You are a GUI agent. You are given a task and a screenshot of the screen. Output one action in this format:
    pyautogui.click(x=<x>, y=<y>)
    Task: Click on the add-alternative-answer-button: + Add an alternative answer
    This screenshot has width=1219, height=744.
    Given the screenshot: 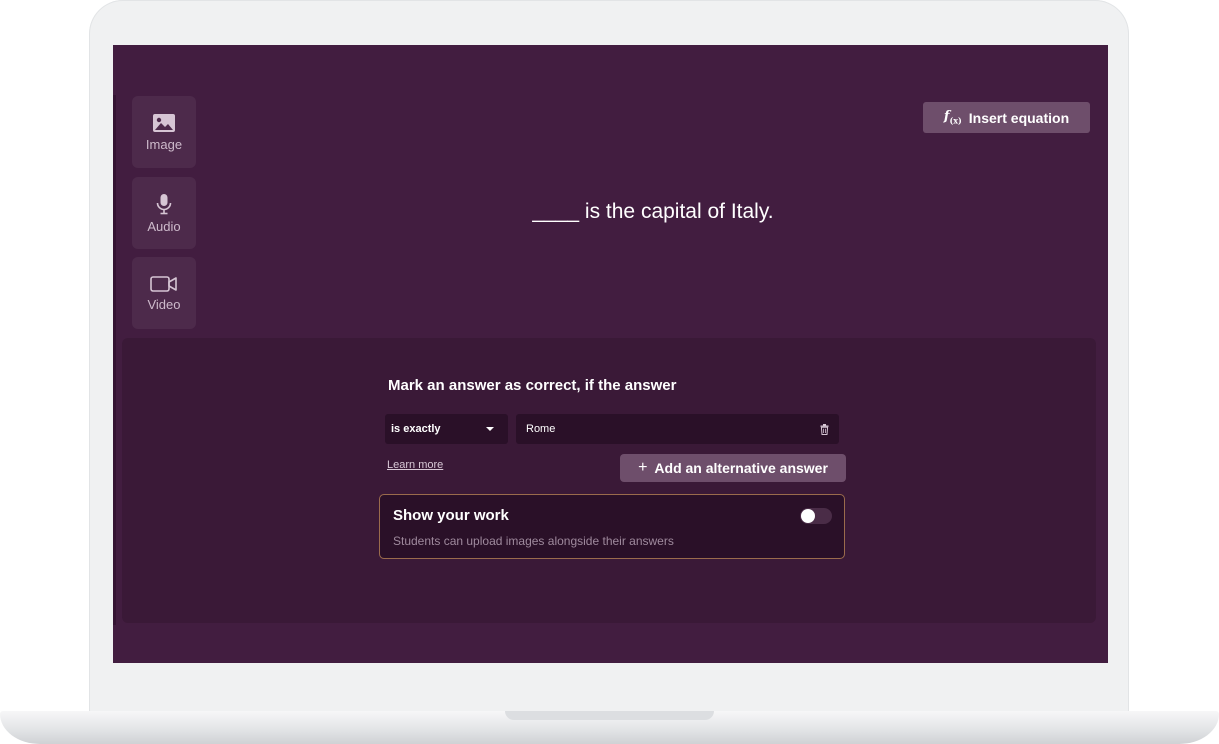 What is the action you would take?
    pyautogui.click(x=733, y=468)
    